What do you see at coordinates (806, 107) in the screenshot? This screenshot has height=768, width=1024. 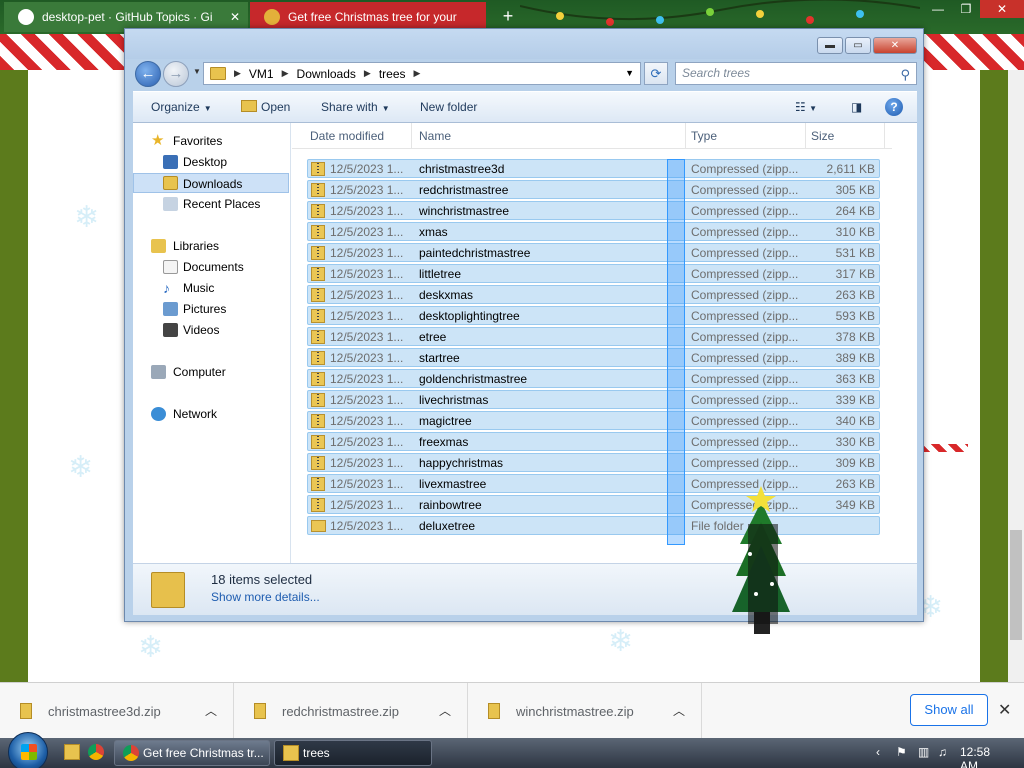 I see `change-view-icon: ☷ ▼` at bounding box center [806, 107].